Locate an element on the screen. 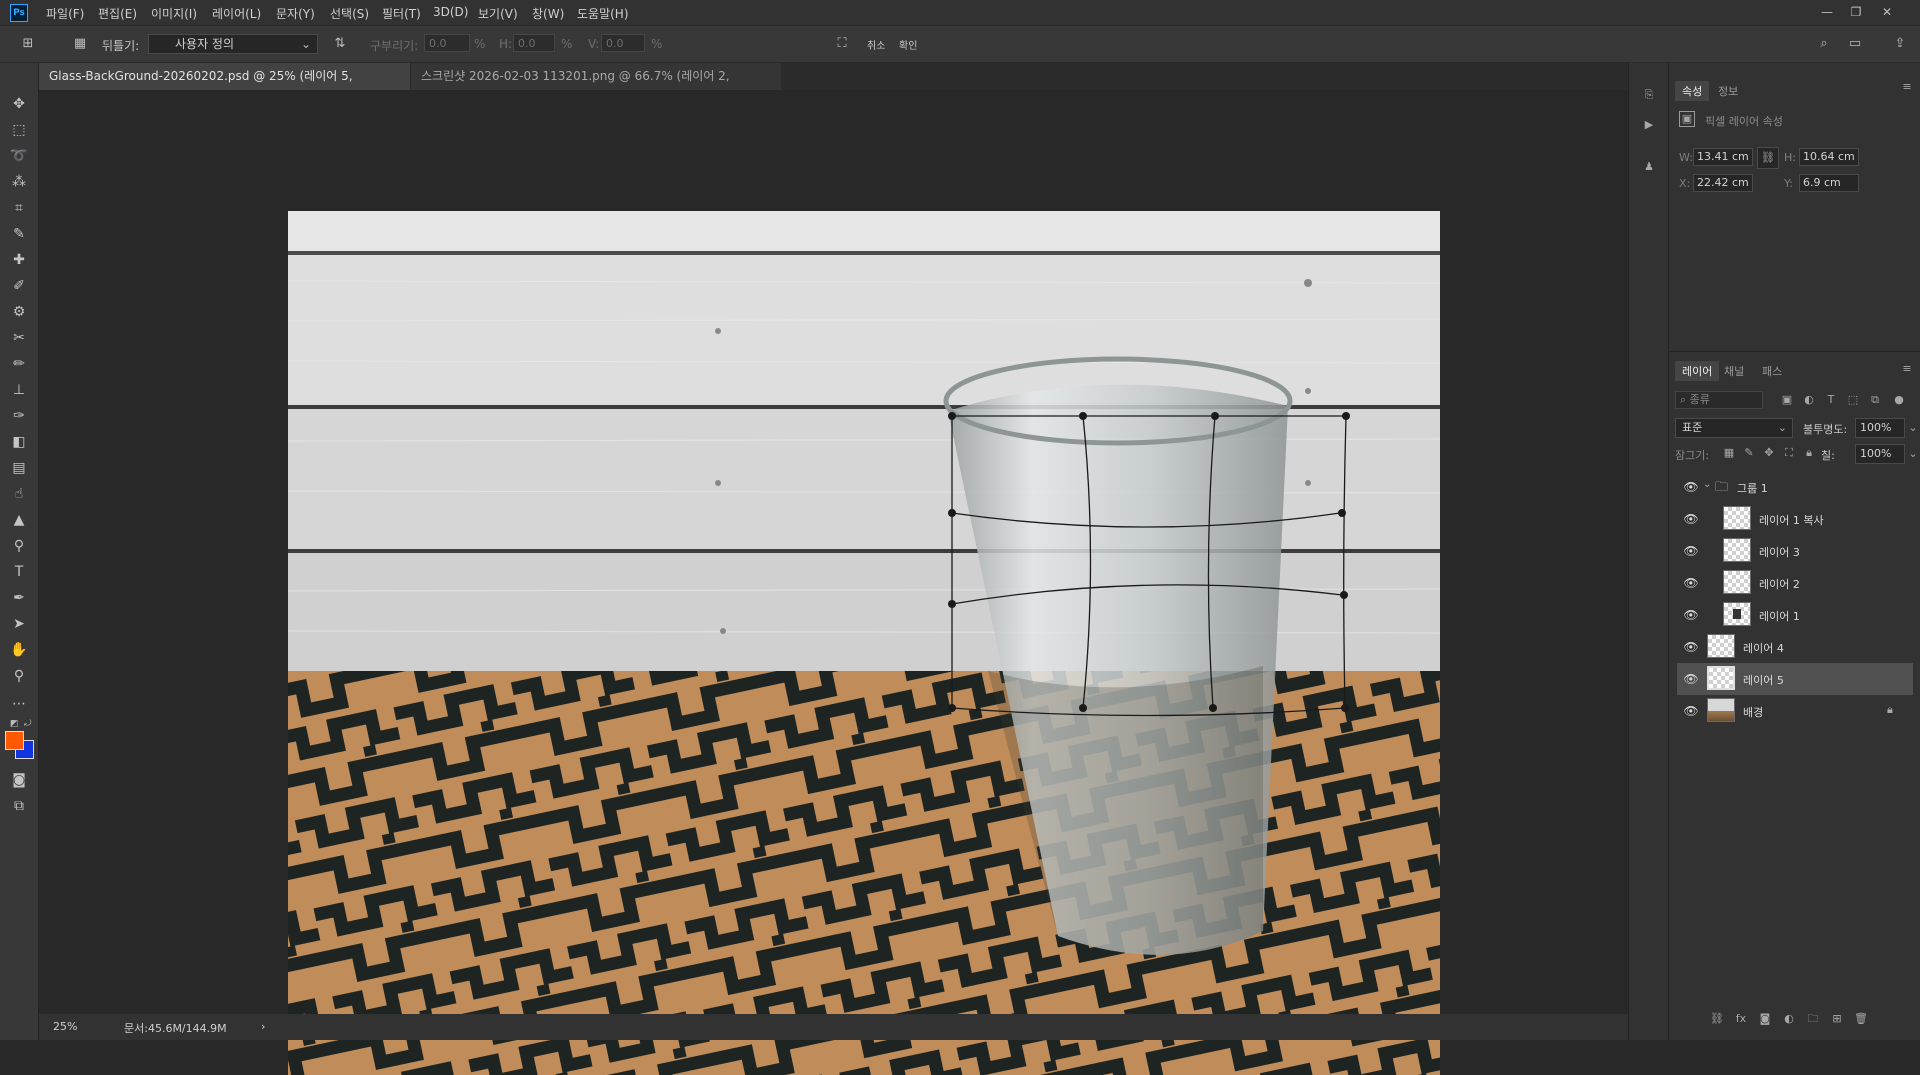 The width and height of the screenshot is (1920, 1075). menu-layer: 레이어(L) is located at coordinates (236, 13).